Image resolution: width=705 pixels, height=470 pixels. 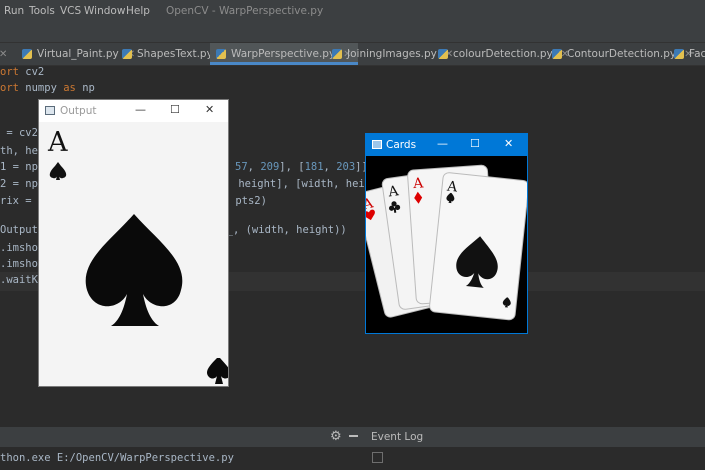 What do you see at coordinates (401, 145) in the screenshot?
I see `cards-title: Cards` at bounding box center [401, 145].